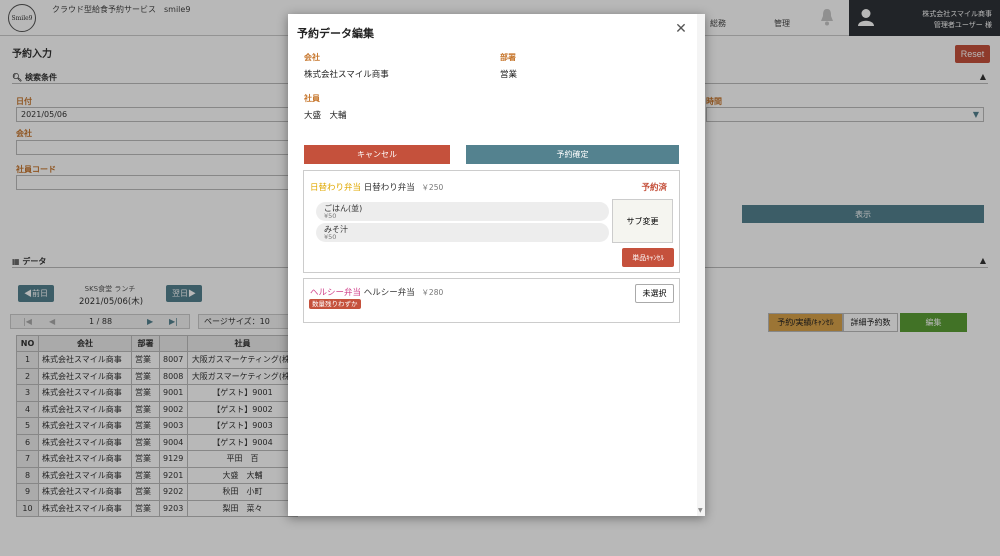 The width and height of the screenshot is (1000, 556). What do you see at coordinates (509, 75) in the screenshot?
I see `modal-dept-value: 営業` at bounding box center [509, 75].